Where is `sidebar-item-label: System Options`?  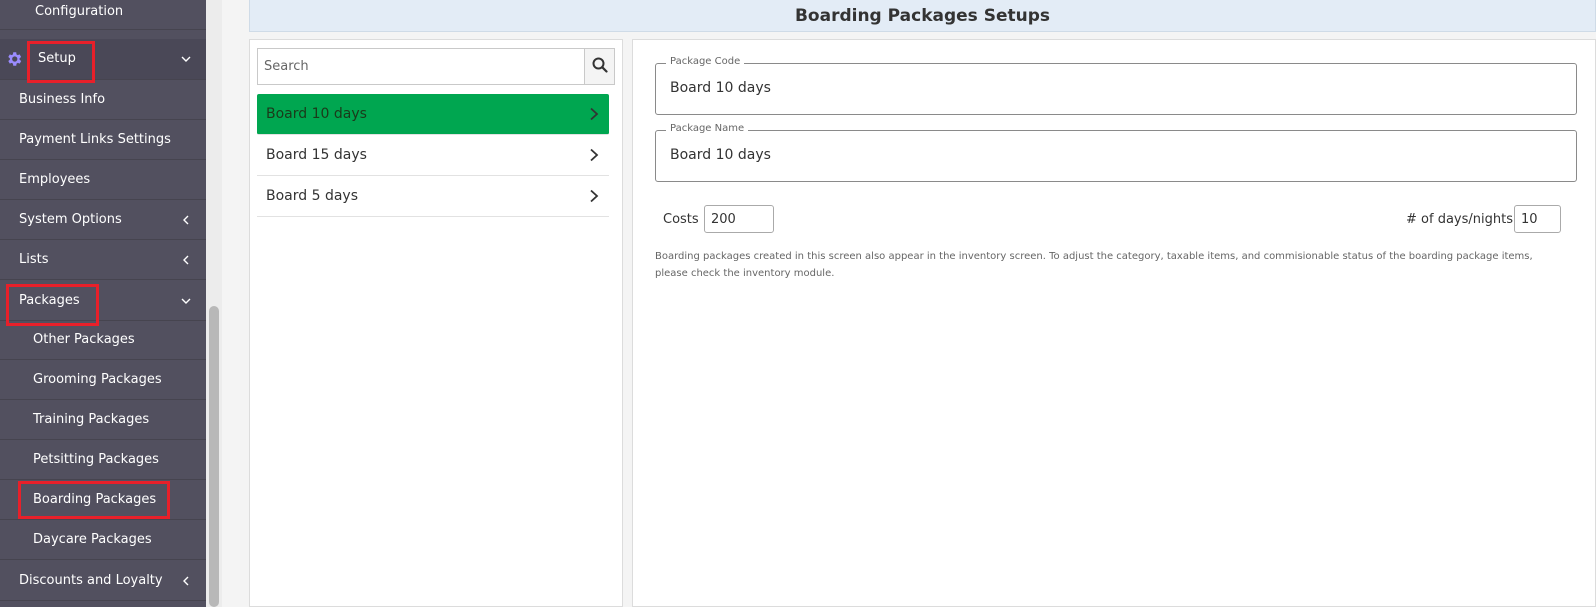 sidebar-item-label: System Options is located at coordinates (70, 219).